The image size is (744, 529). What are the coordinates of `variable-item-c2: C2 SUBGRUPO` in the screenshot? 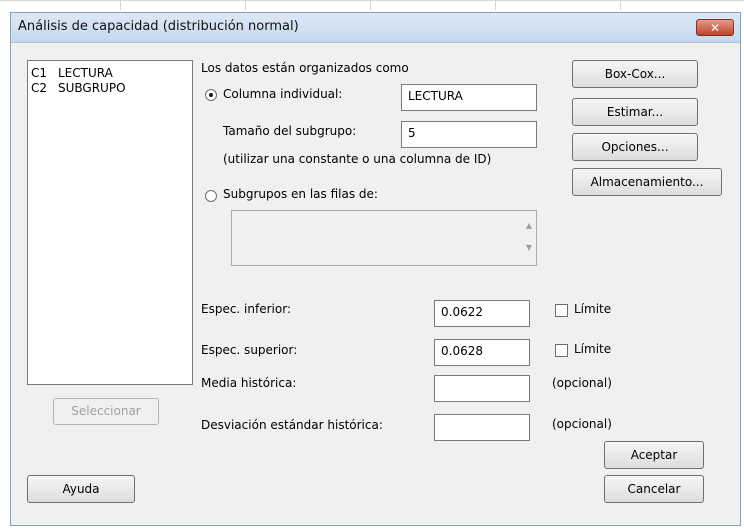 It's located at (78, 88).